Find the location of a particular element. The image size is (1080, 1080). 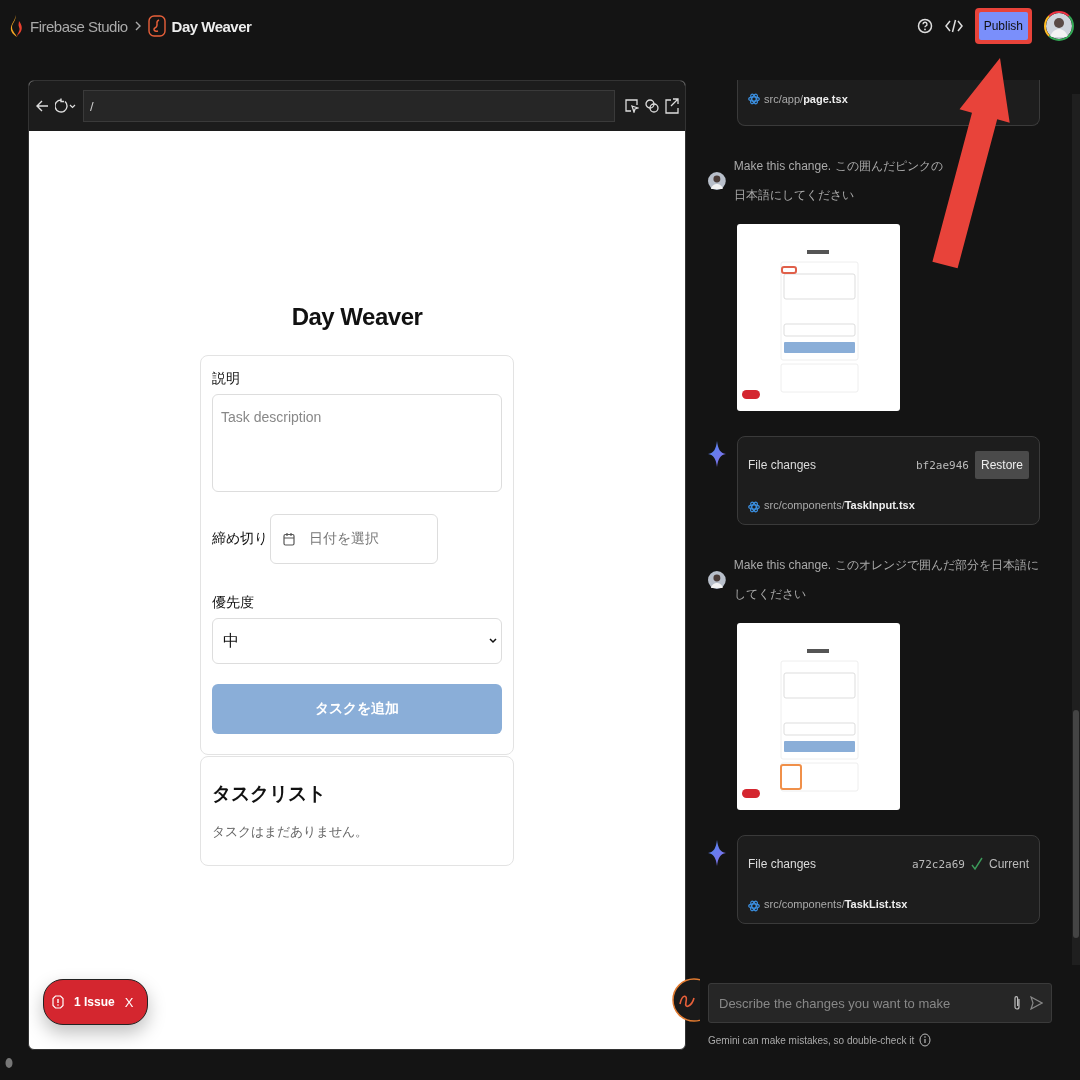

deadline-label: 締め切り is located at coordinates (240, 539).